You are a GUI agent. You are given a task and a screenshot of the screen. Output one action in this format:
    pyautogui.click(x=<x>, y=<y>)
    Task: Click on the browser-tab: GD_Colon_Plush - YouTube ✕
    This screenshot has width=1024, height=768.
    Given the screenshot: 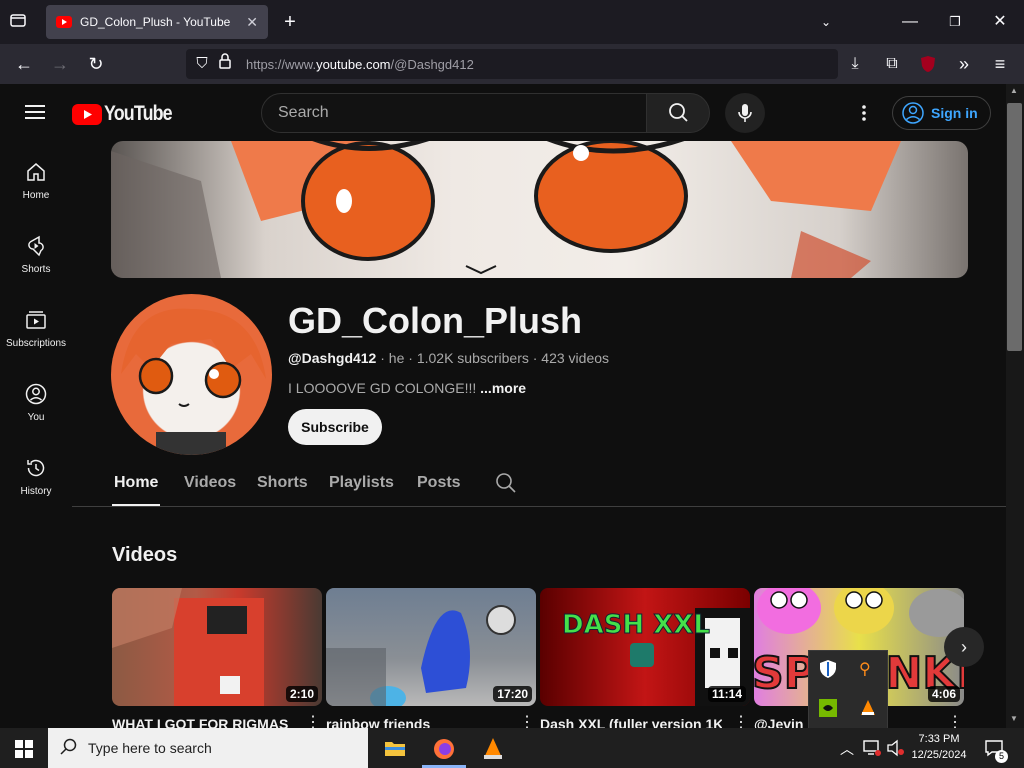 What is the action you would take?
    pyautogui.click(x=157, y=22)
    